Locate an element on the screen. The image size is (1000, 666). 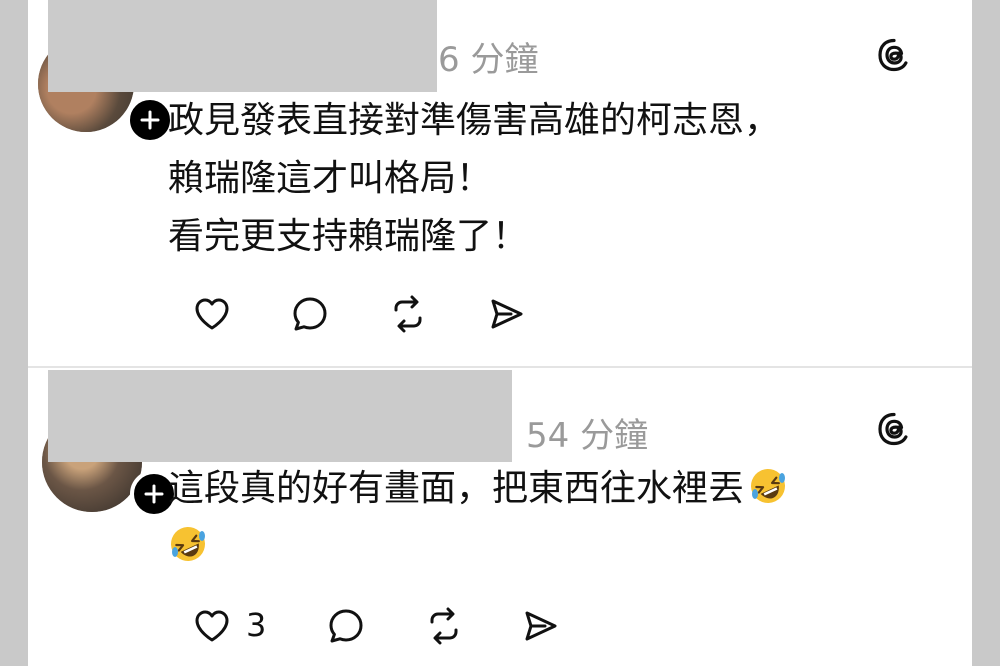
post-text-row: 這段真的好有畫面，把東西往水裡丟 is located at coordinates (478, 489).